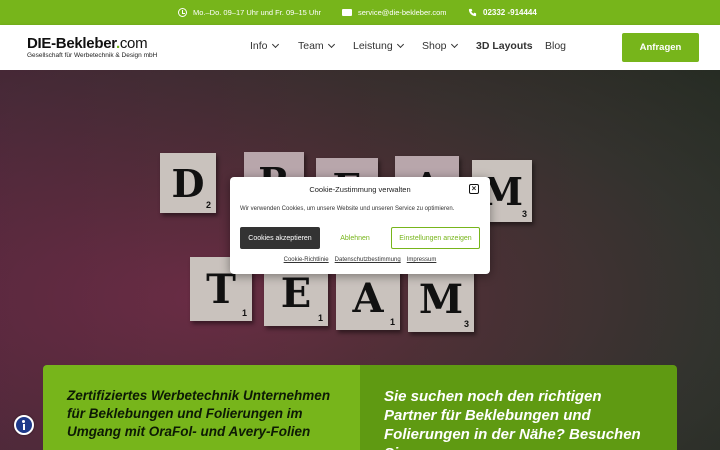 This screenshot has height=450, width=720. I want to click on accept-cookies-button: Cookies akzeptieren, so click(280, 238).